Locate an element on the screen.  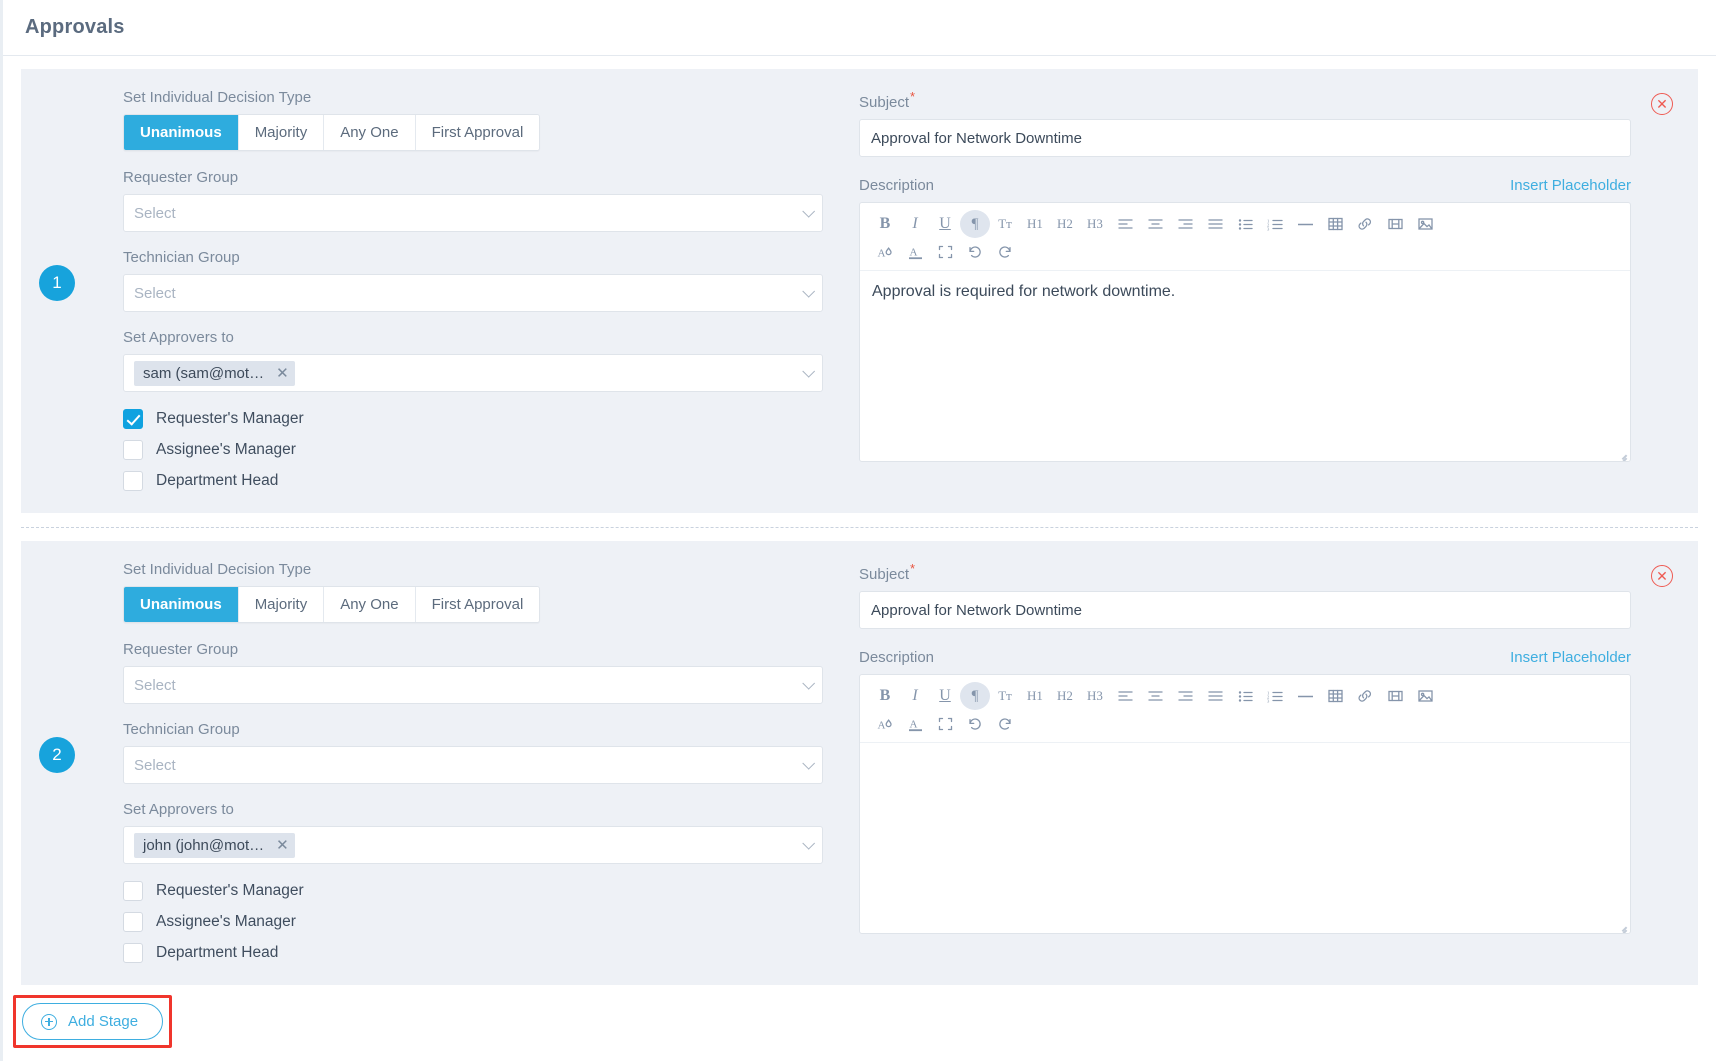
subject-label-text: Subject is located at coordinates (884, 102).